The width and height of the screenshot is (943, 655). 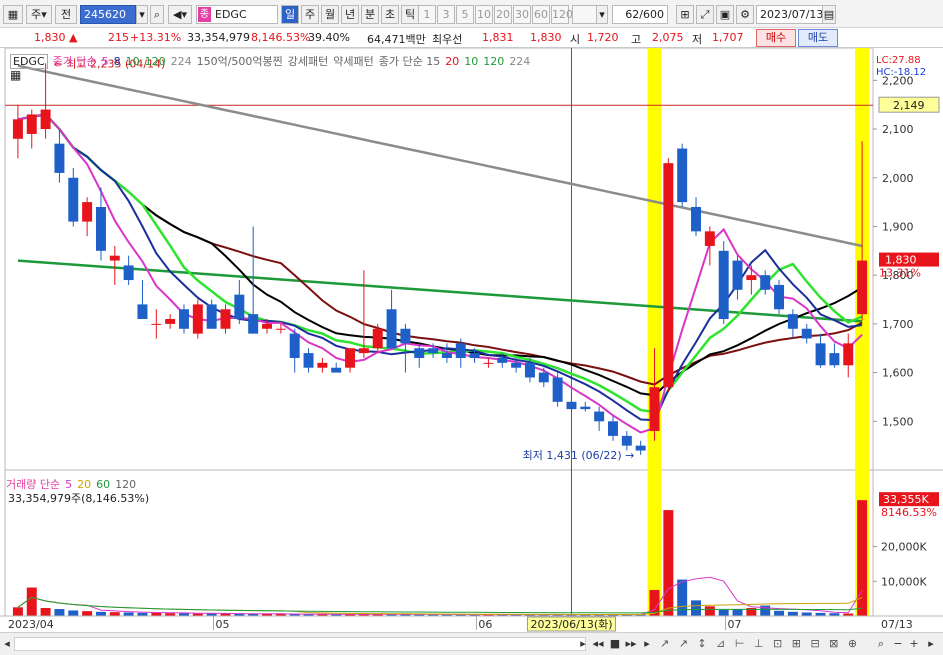 I want to click on legend-ma2-10: 10, so click(x=471, y=61).